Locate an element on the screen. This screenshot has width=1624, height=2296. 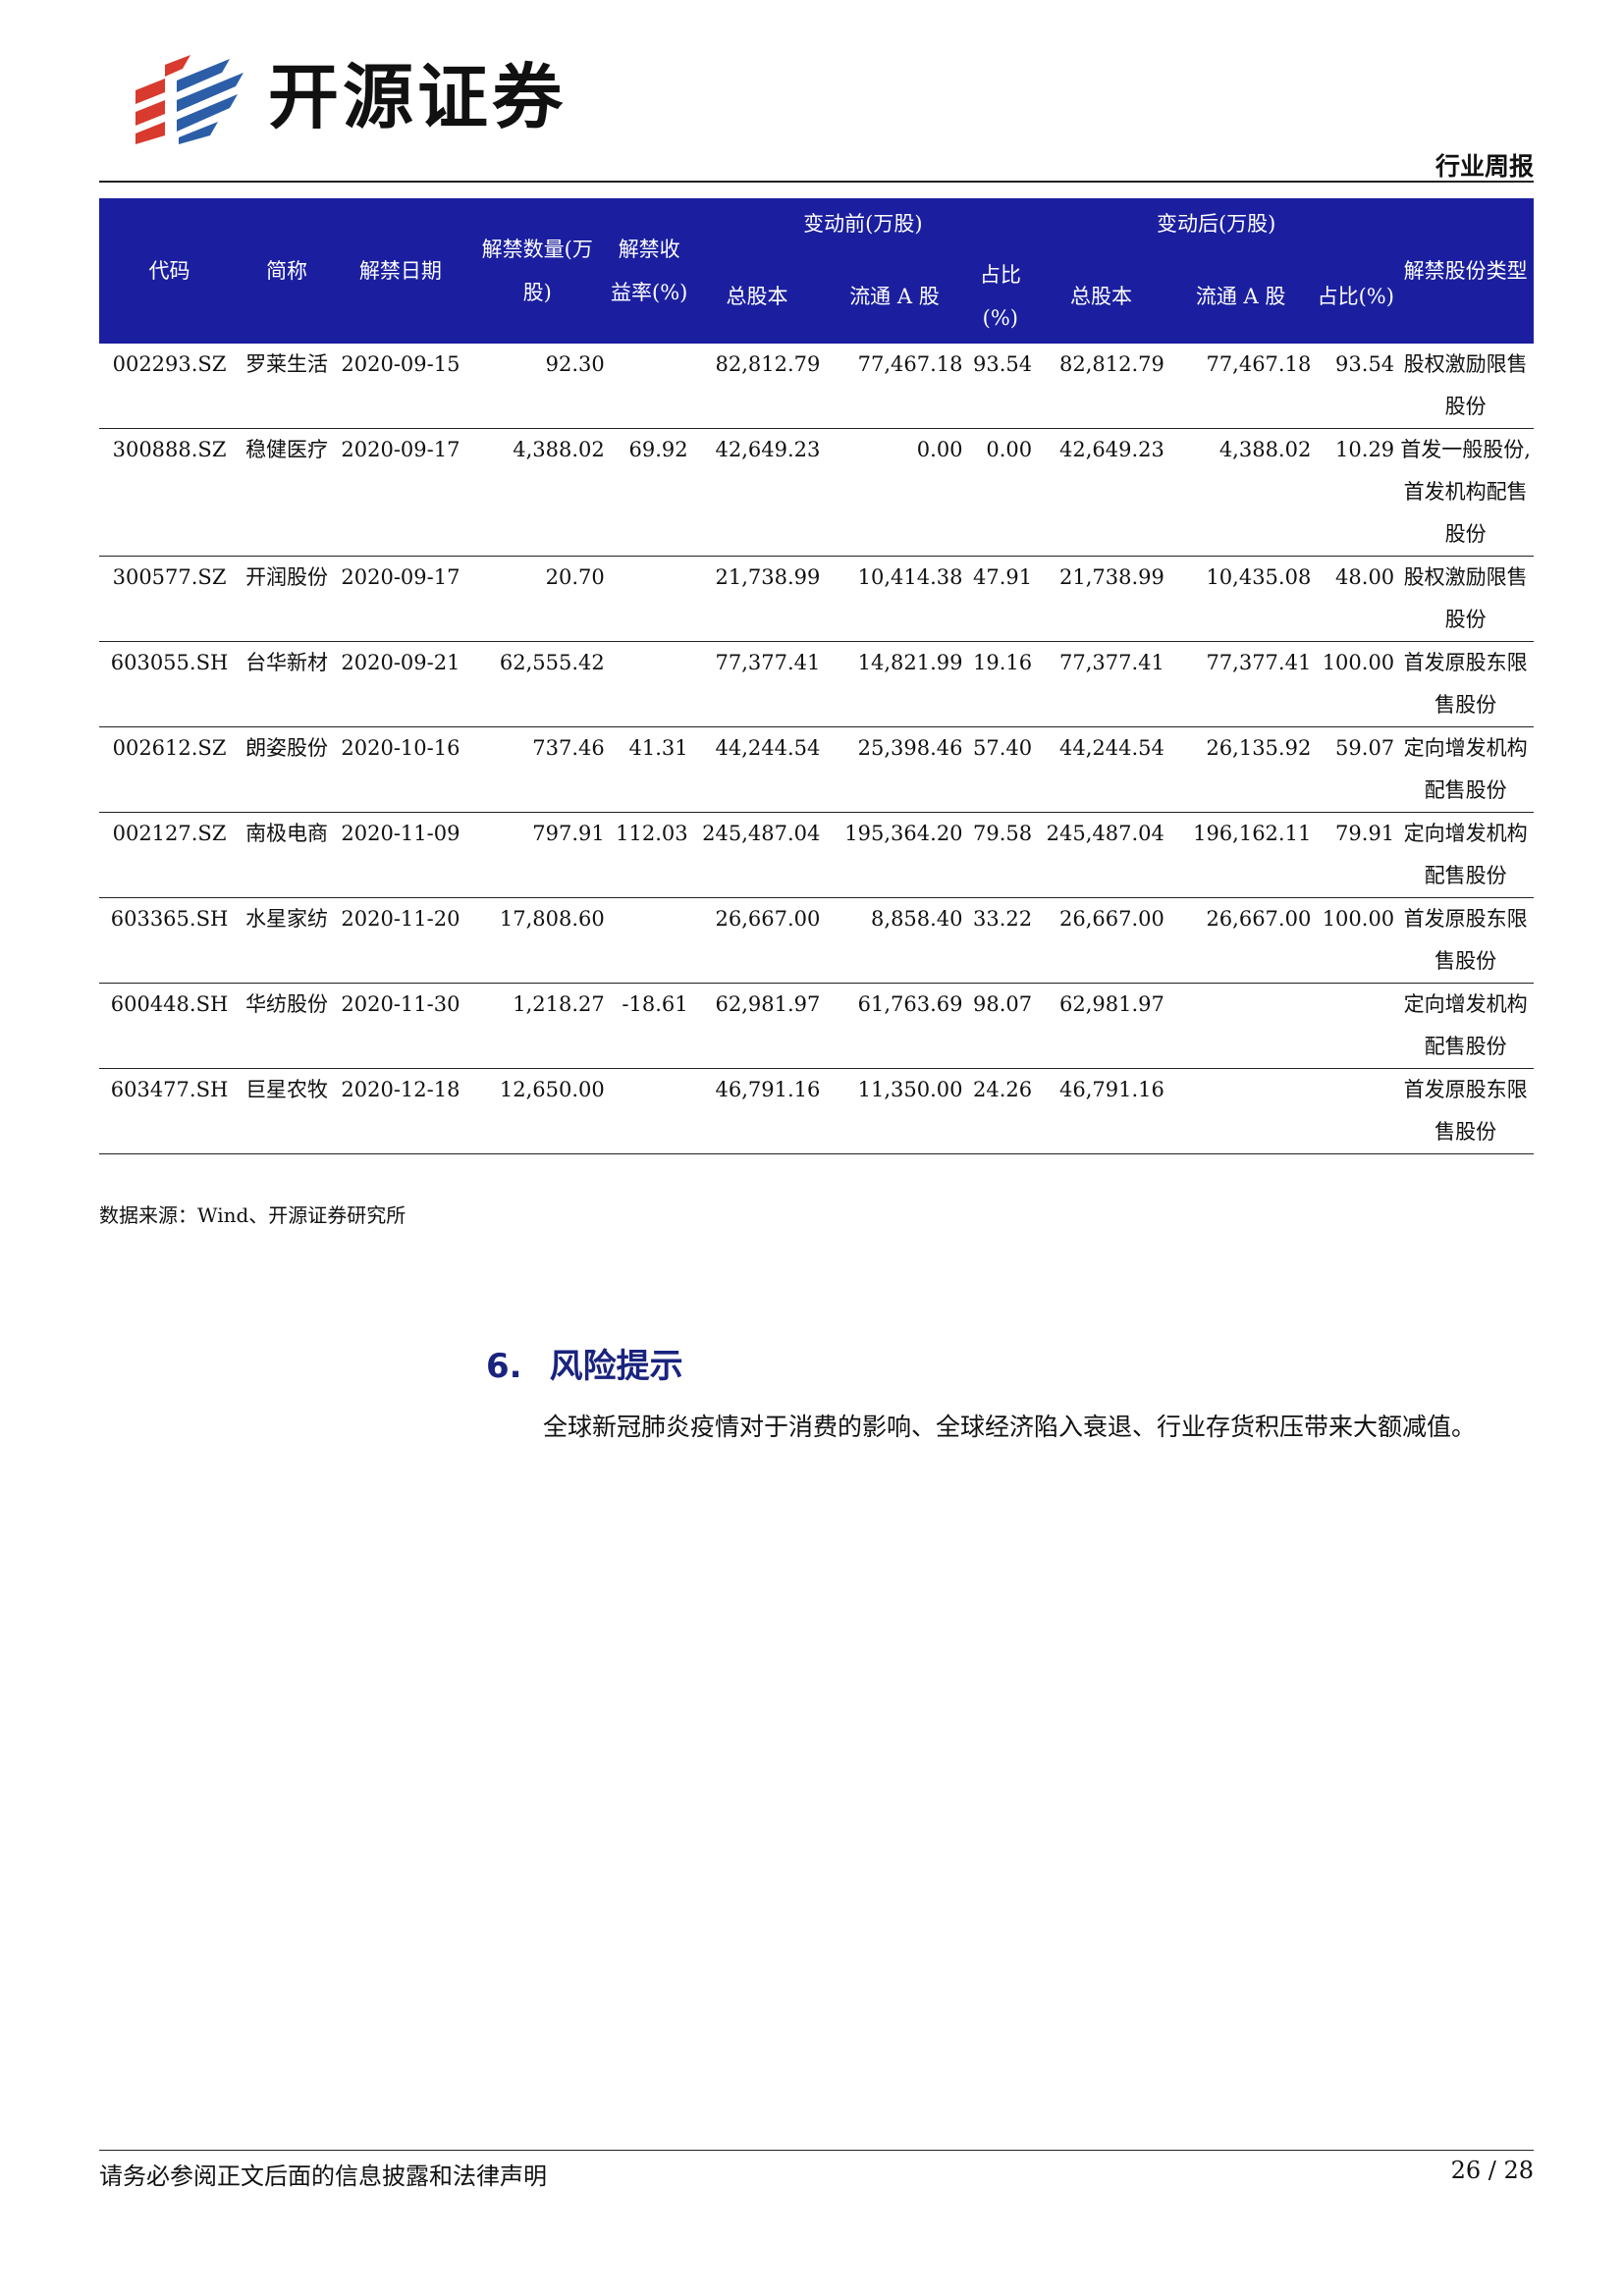
cell-code: 002612.SZ is located at coordinates (170, 769).